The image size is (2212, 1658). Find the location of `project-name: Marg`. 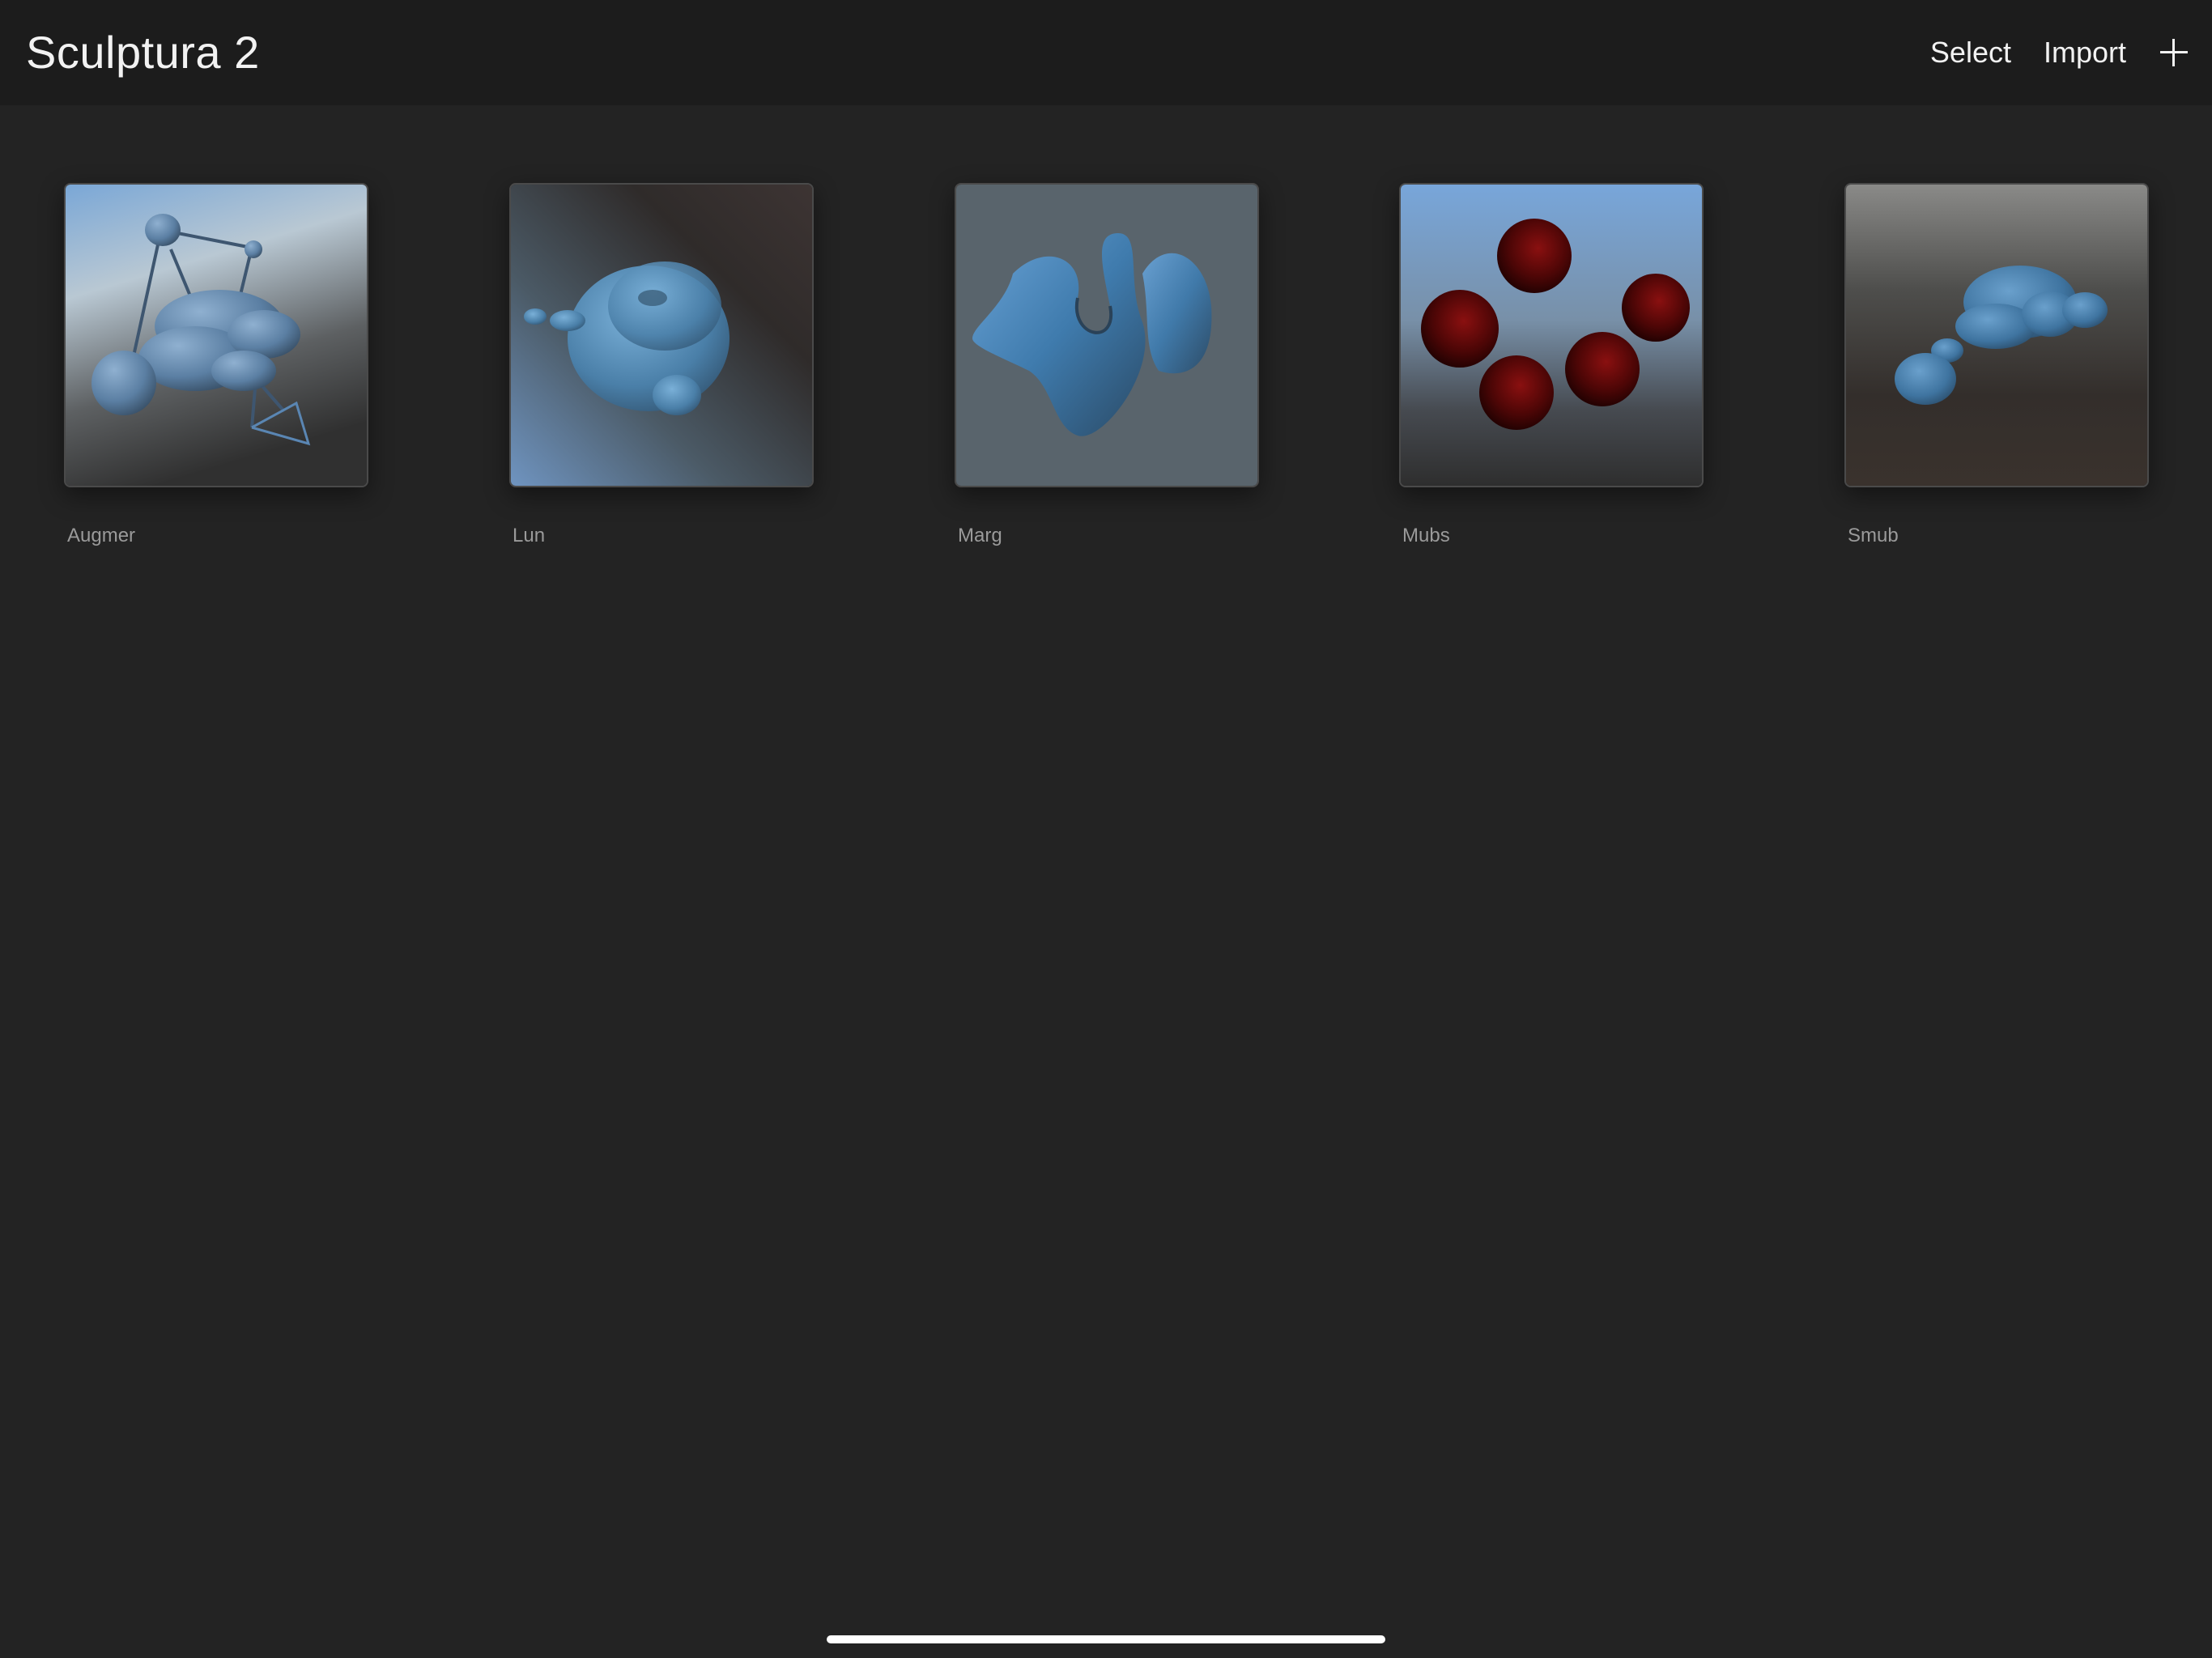

project-name: Marg is located at coordinates (980, 535).